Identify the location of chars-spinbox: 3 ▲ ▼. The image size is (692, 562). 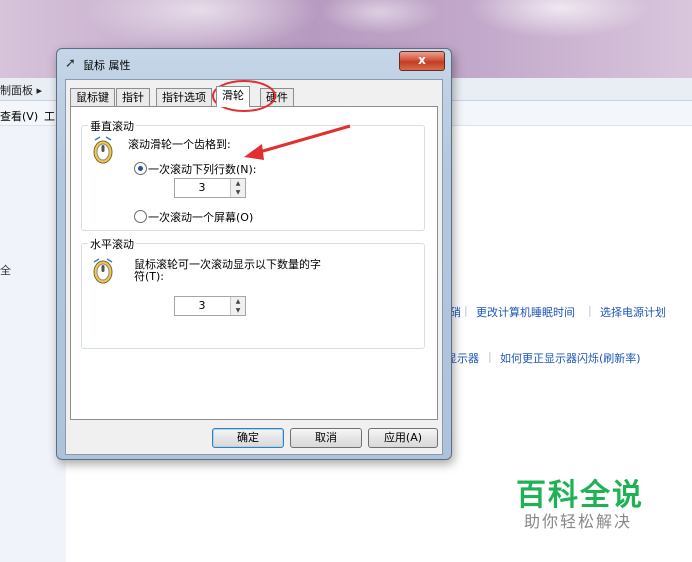
(210, 306).